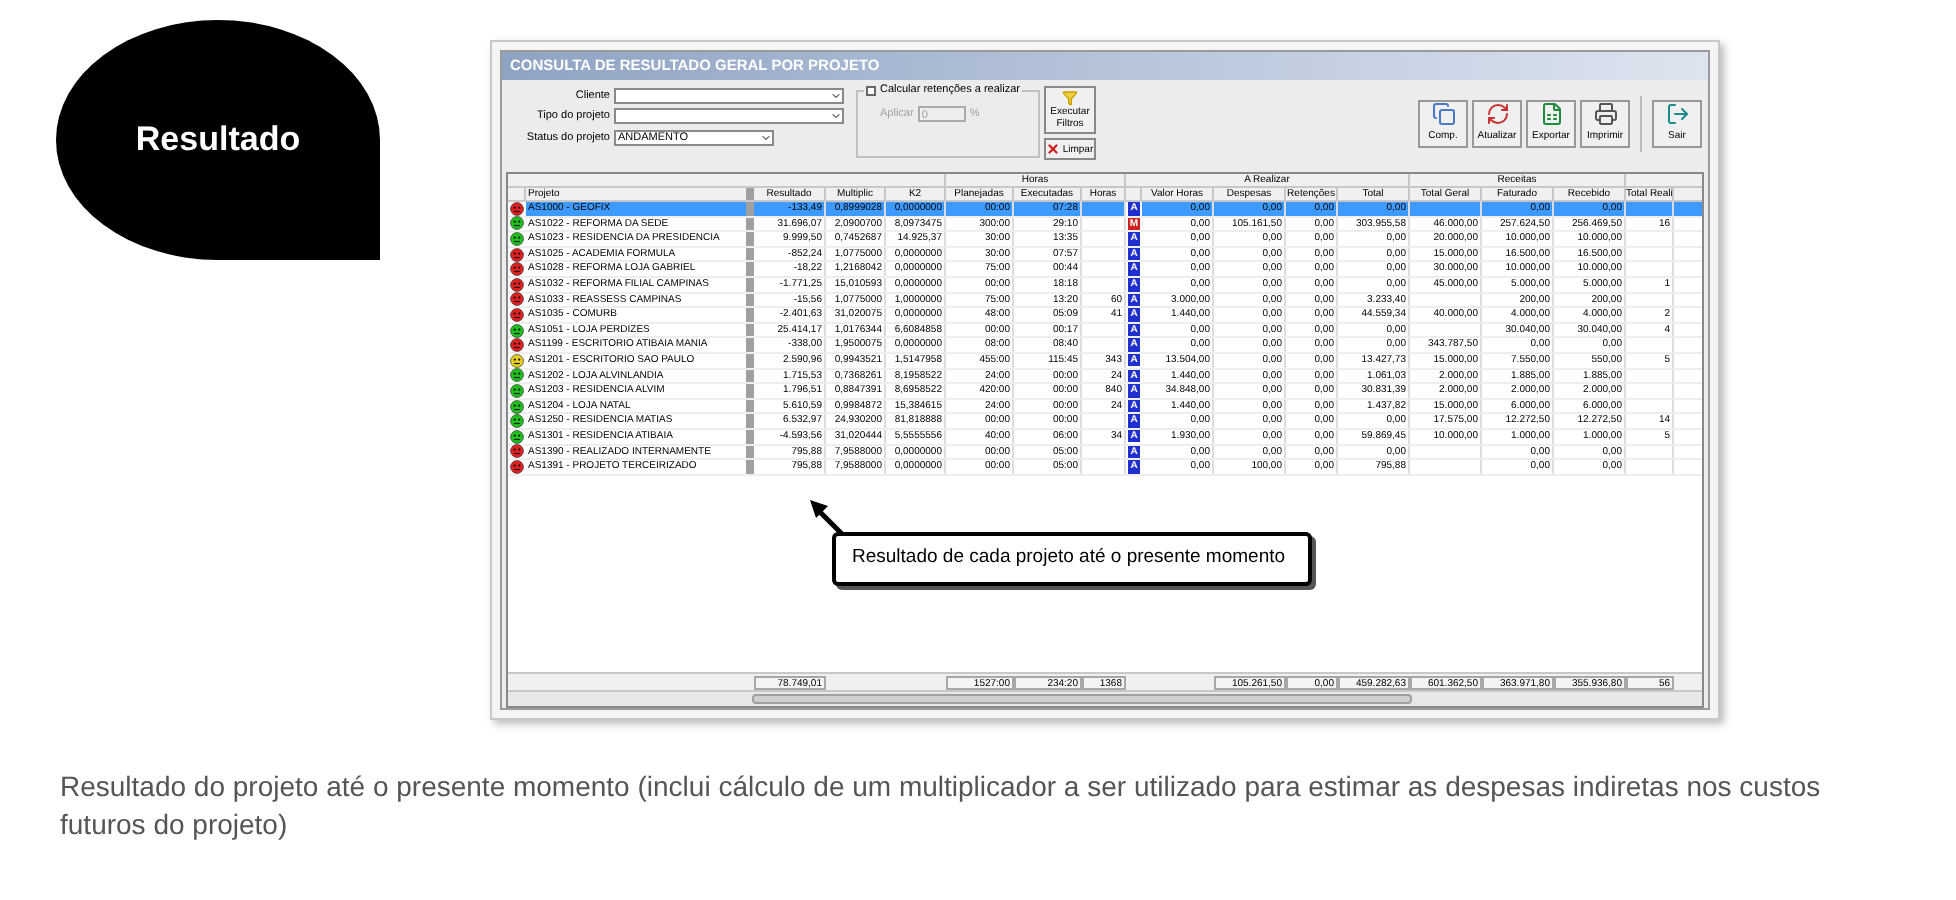 The width and height of the screenshot is (1956, 900). What do you see at coordinates (1677, 114) in the screenshot?
I see `exit-icon` at bounding box center [1677, 114].